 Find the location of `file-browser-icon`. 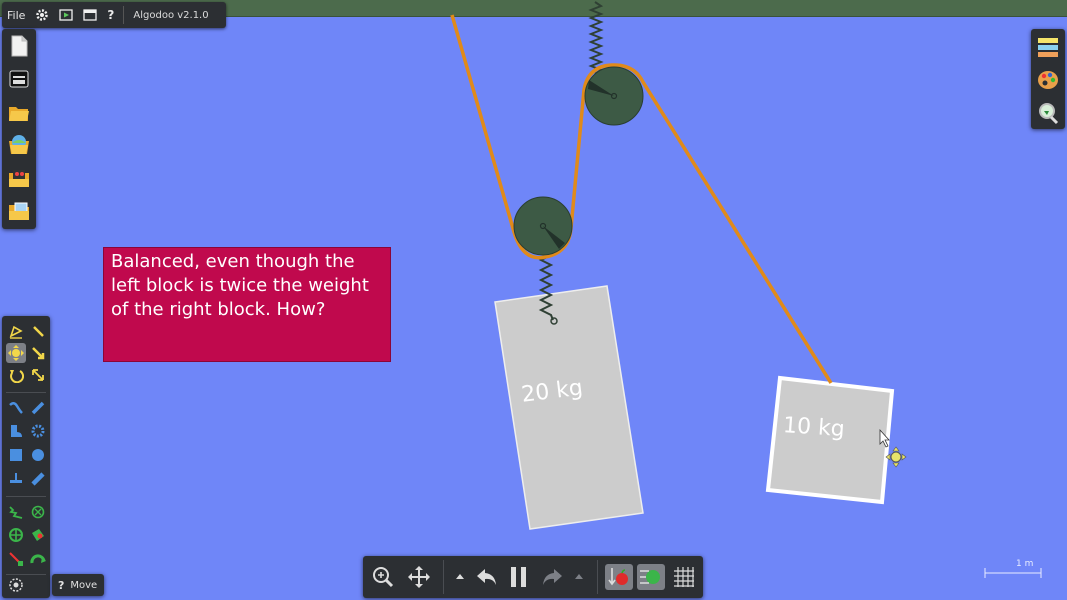

file-browser-icon is located at coordinates (19, 211).